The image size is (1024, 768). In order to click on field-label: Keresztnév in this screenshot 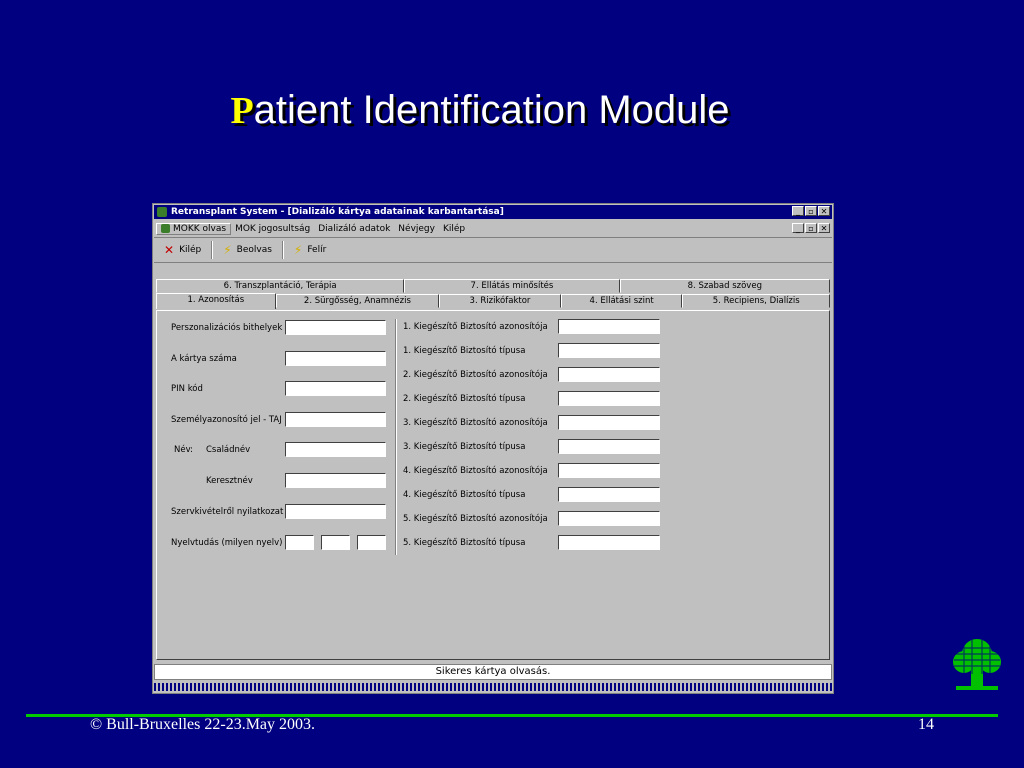, I will do `click(229, 481)`.